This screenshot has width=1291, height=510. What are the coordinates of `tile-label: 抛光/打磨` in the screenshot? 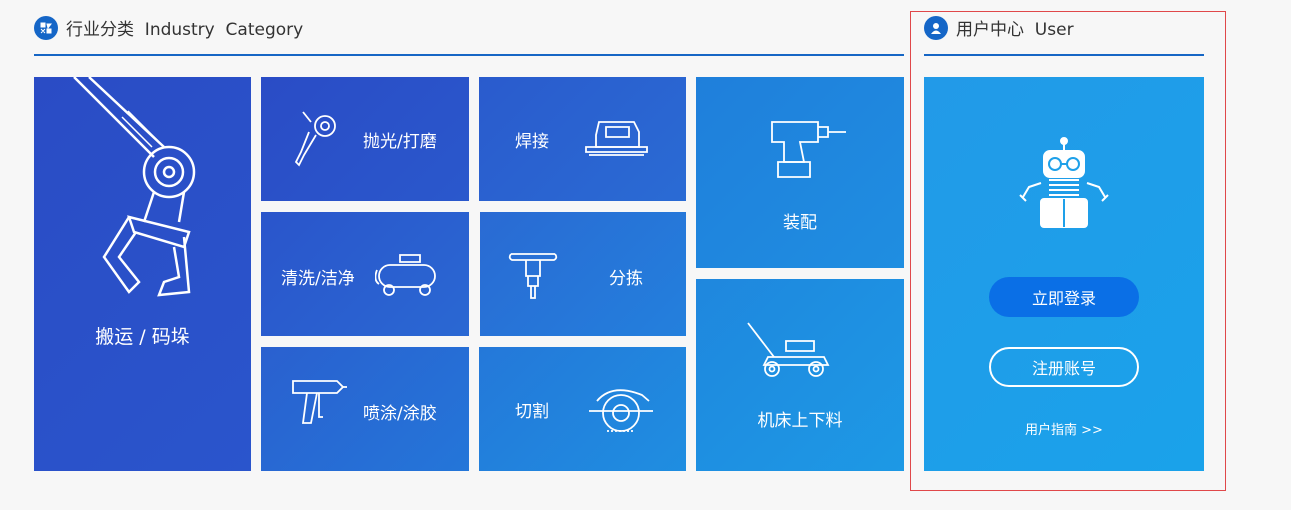 It's located at (400, 142).